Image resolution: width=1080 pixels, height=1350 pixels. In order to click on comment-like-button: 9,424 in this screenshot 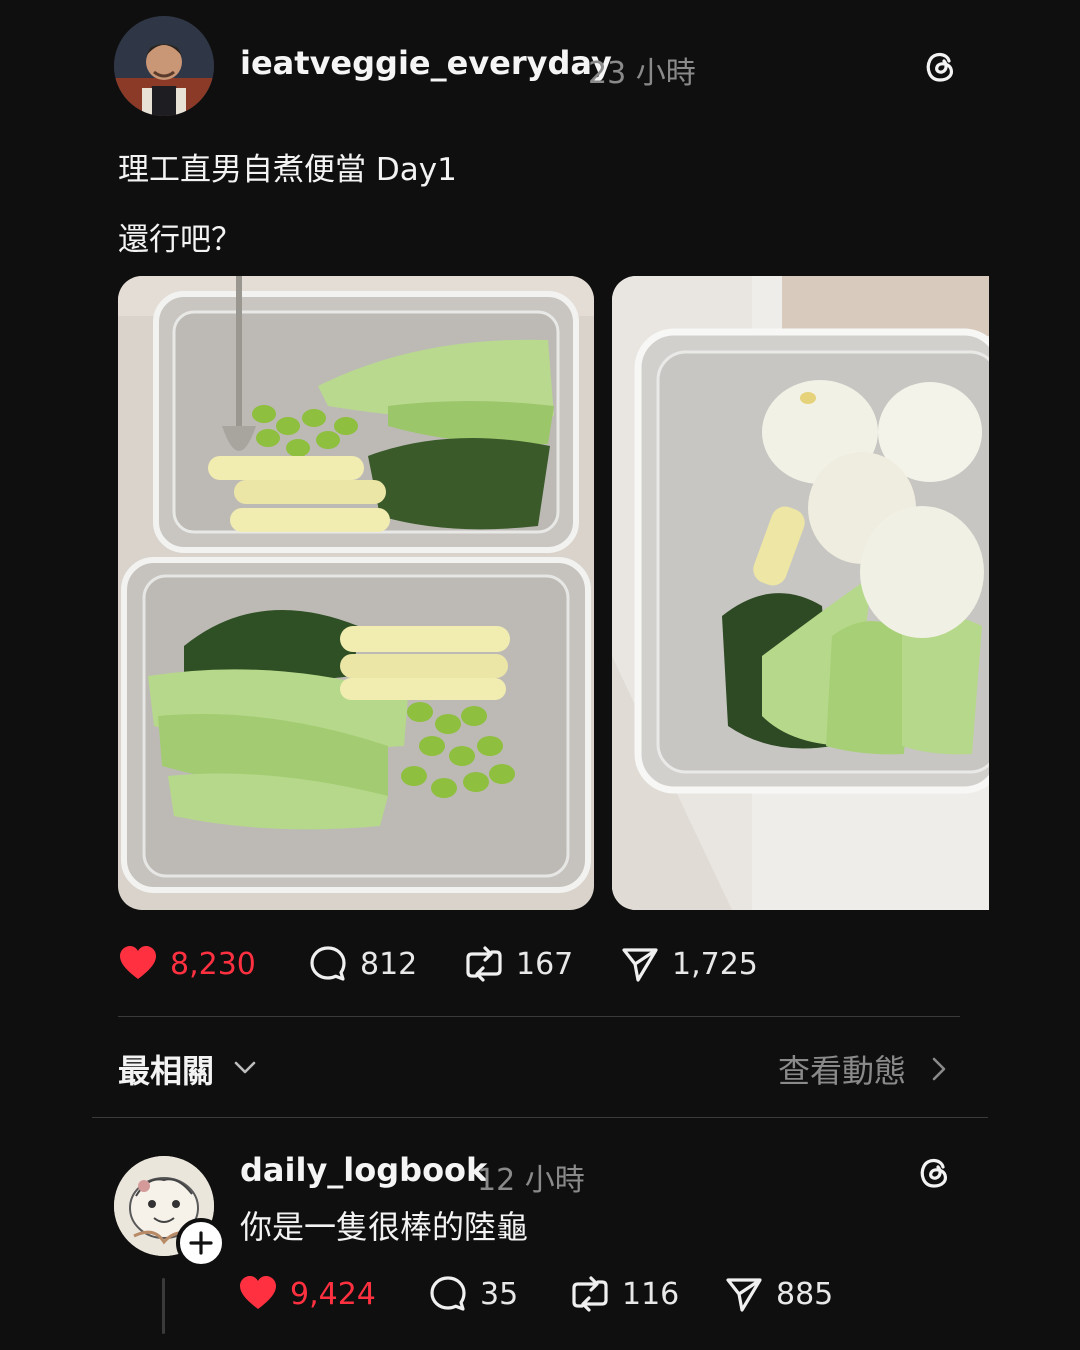, I will do `click(307, 1294)`.